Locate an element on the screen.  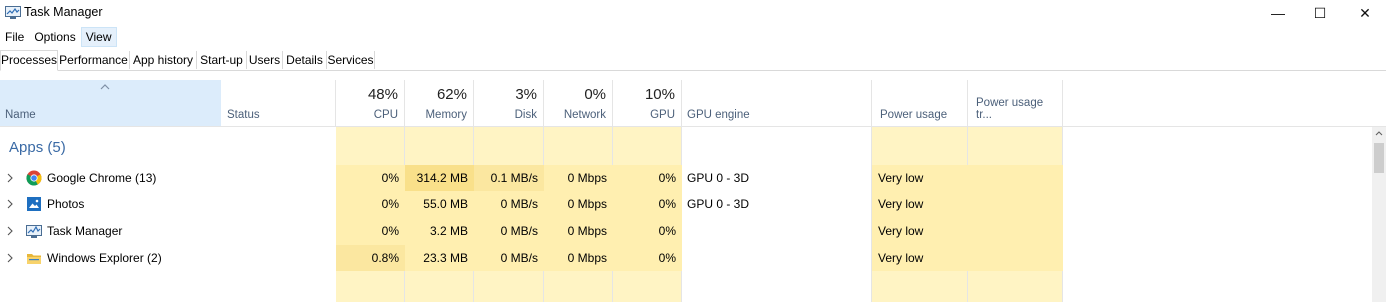
column-gpu: 10% GPU is located at coordinates (647, 103).